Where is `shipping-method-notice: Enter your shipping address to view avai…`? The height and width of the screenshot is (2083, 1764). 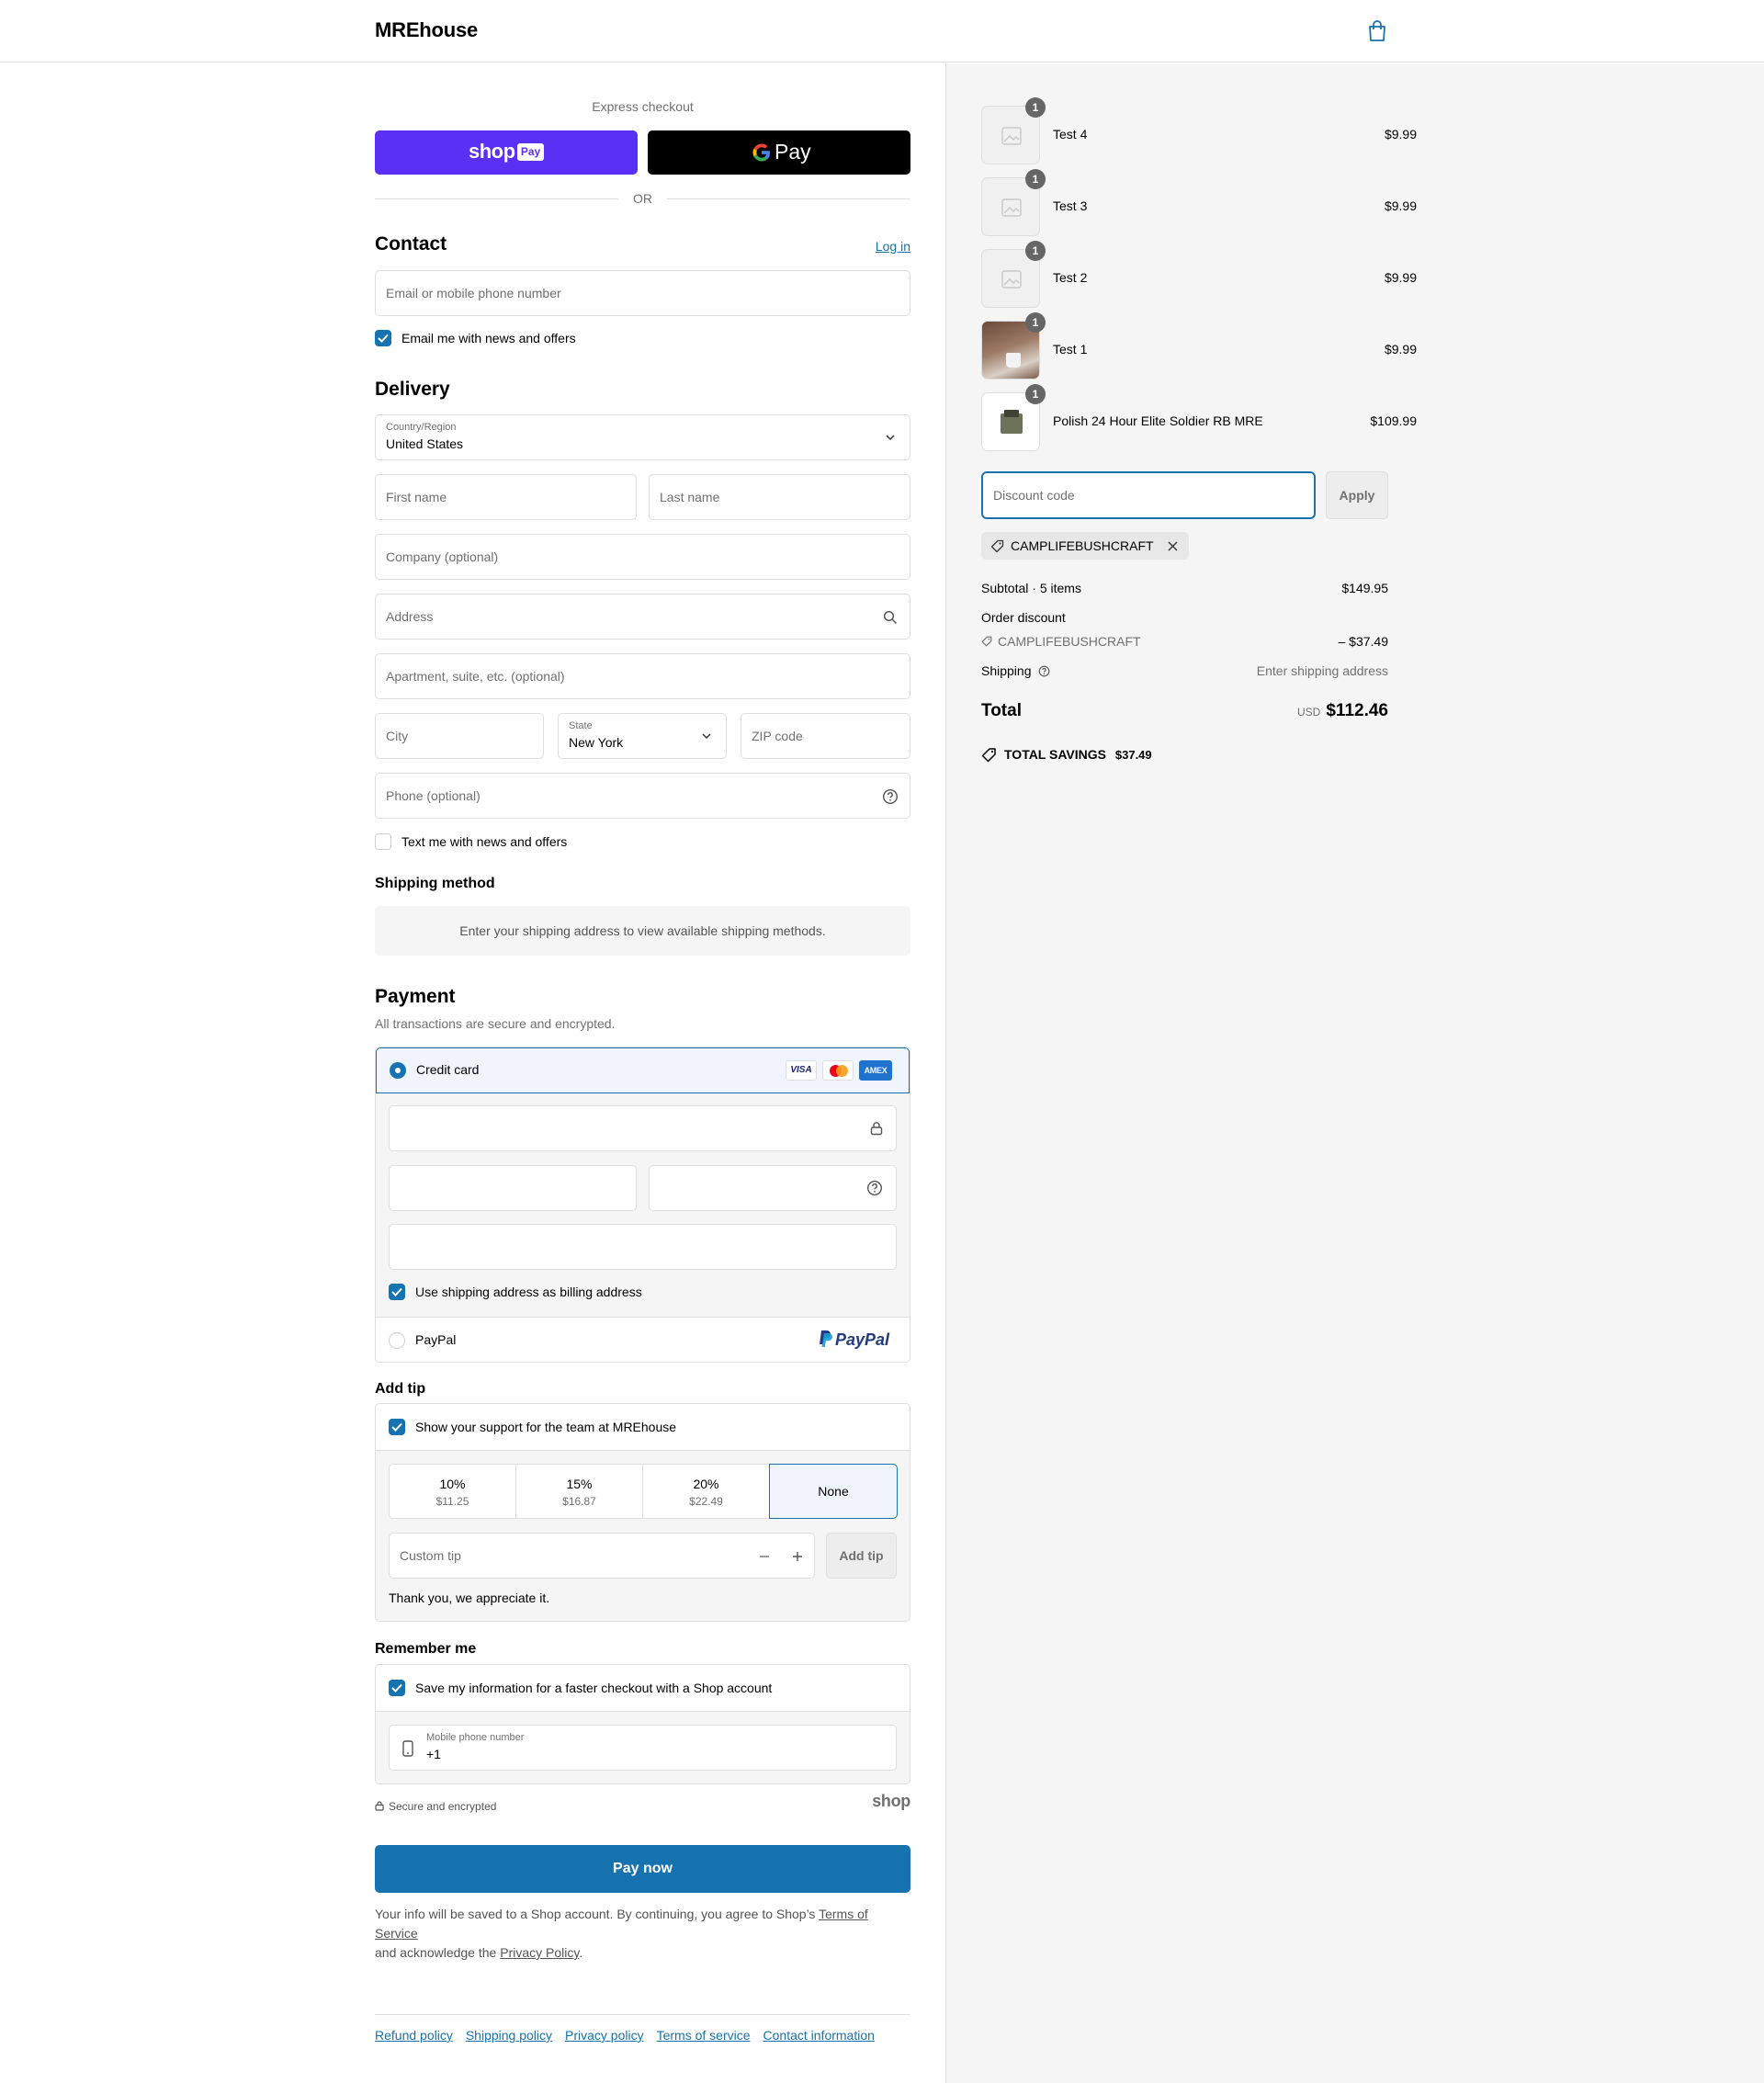 shipping-method-notice: Enter your shipping address to view avai… is located at coordinates (642, 931).